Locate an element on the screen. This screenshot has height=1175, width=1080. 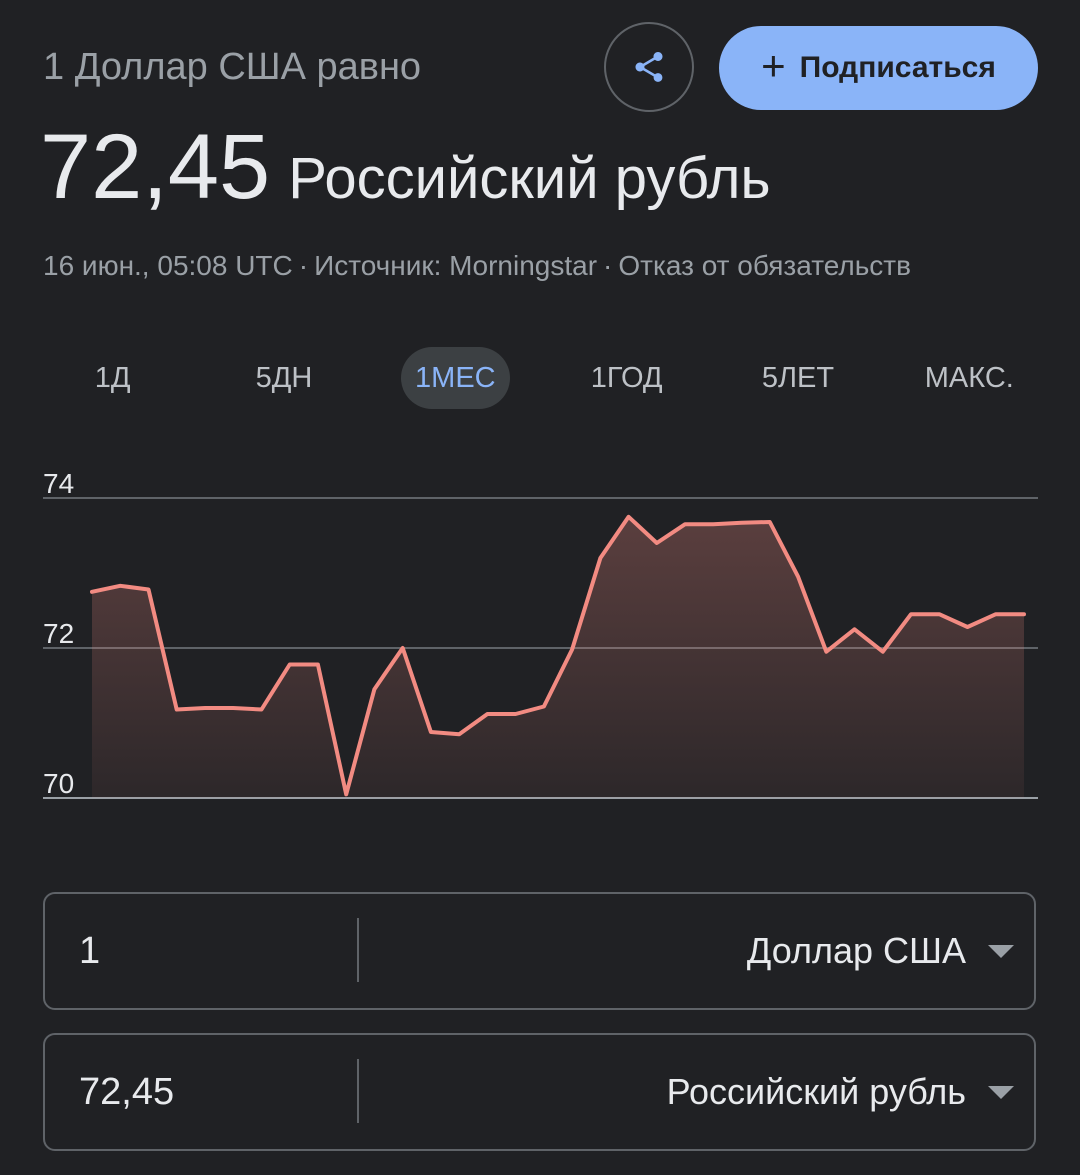
share-button is located at coordinates (649, 67).